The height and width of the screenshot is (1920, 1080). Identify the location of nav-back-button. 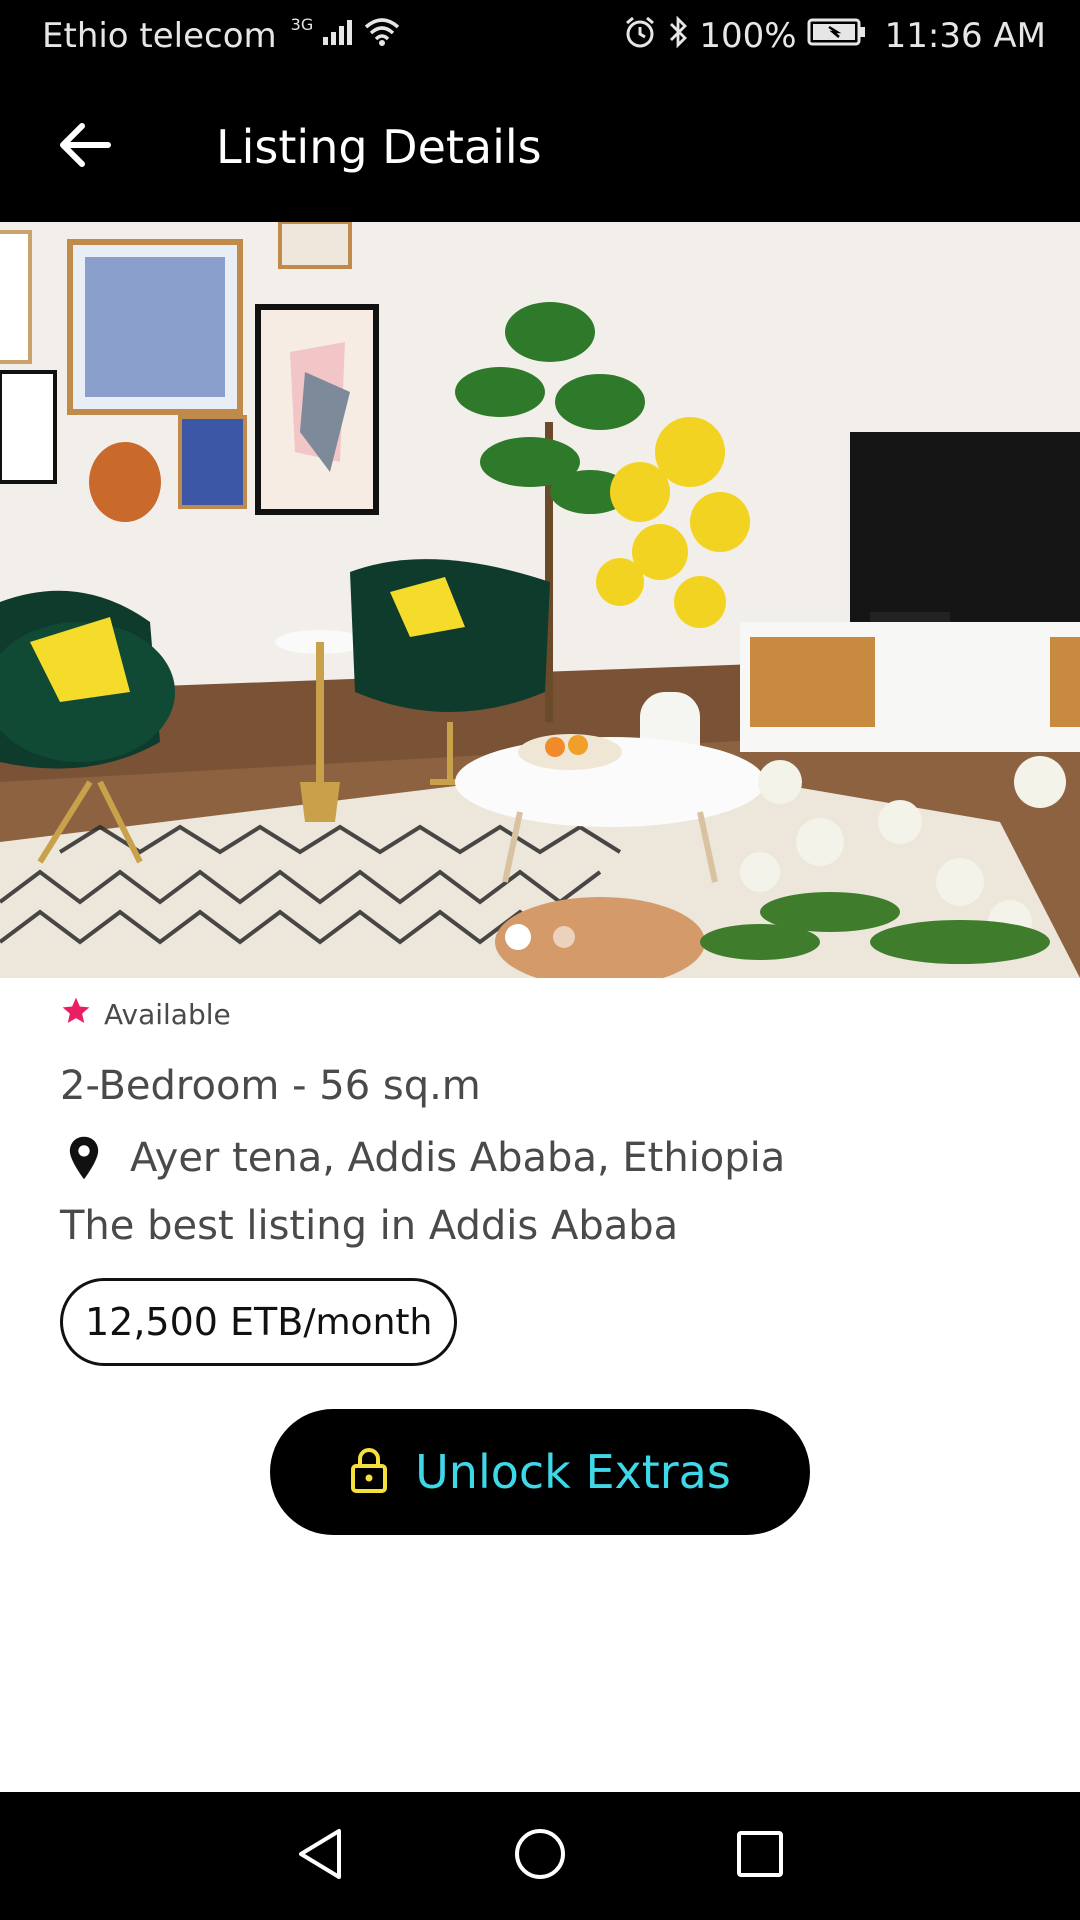
(320, 1856).